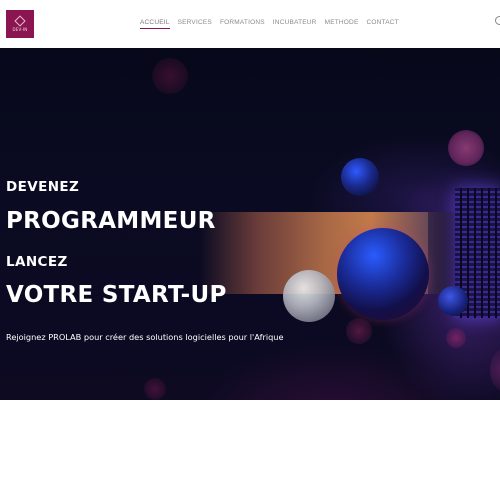 This screenshot has width=500, height=500. Describe the element at coordinates (155, 24) in the screenshot. I see `nav-item-accueil: ACCUEIL` at that location.